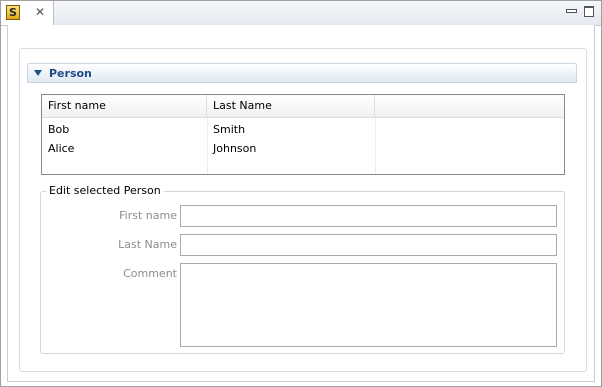  Describe the element at coordinates (571, 11) in the screenshot. I see `minimize-icon` at that location.